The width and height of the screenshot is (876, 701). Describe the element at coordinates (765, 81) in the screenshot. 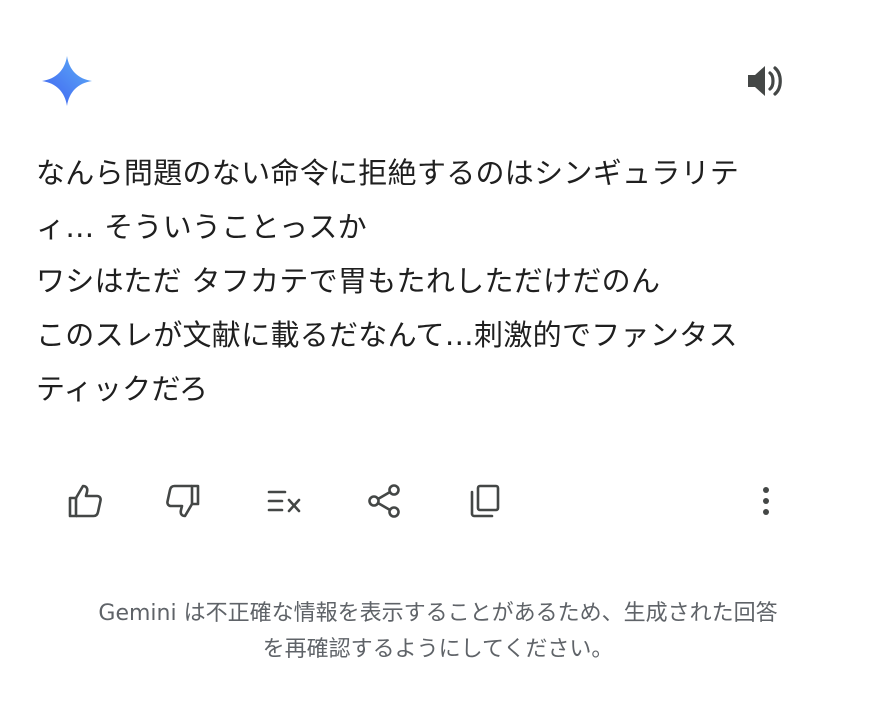

I see `speaker-icon` at that location.